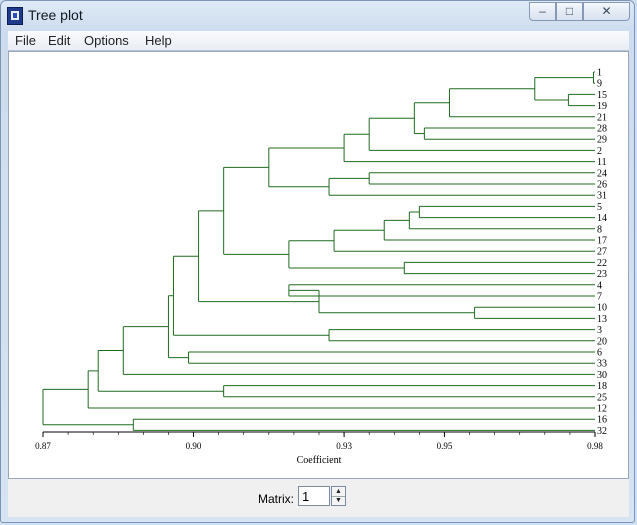 Image resolution: width=637 pixels, height=525 pixels. What do you see at coordinates (314, 496) in the screenshot?
I see `matrix-input: 1` at bounding box center [314, 496].